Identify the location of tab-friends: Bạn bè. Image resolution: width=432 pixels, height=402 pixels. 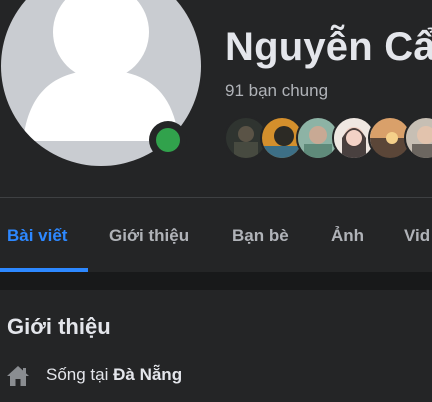
(260, 236).